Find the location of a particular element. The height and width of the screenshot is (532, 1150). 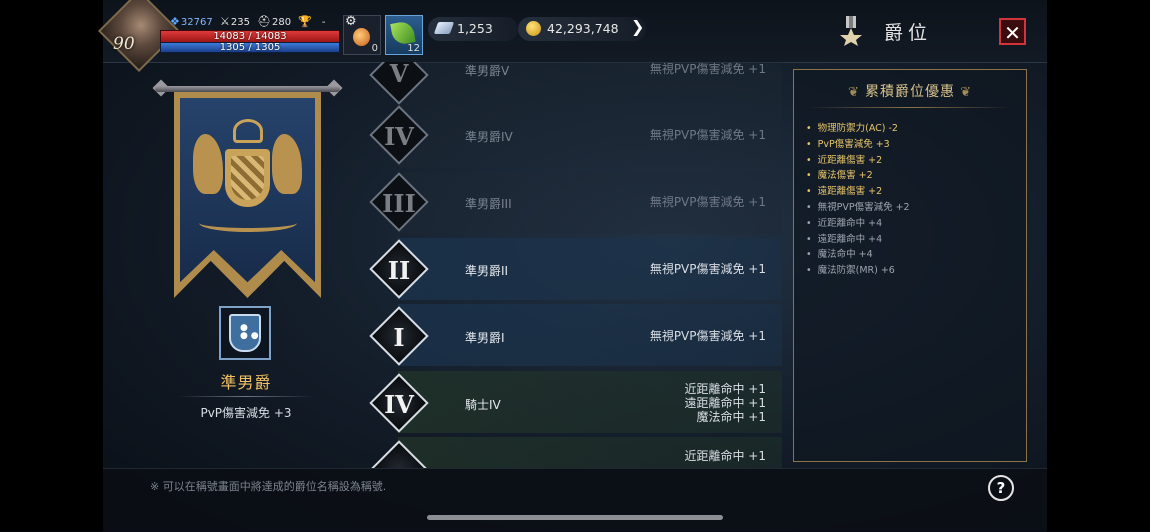

rank-numeral: III is located at coordinates (399, 203).